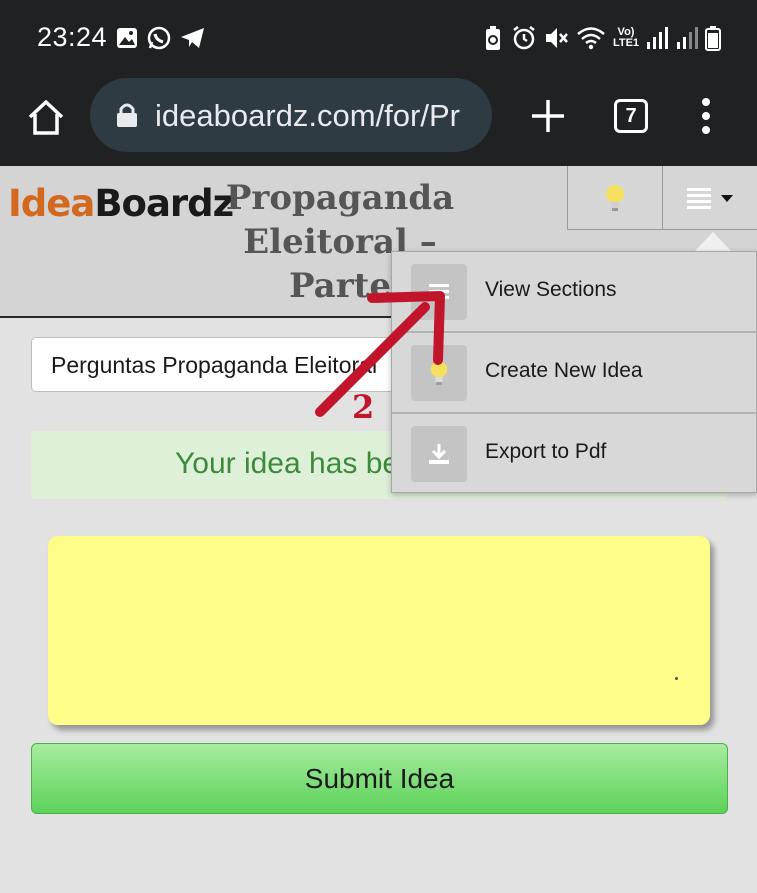  What do you see at coordinates (307, 115) in the screenshot?
I see `url-text: ideaboardz.com/for/Pr` at bounding box center [307, 115].